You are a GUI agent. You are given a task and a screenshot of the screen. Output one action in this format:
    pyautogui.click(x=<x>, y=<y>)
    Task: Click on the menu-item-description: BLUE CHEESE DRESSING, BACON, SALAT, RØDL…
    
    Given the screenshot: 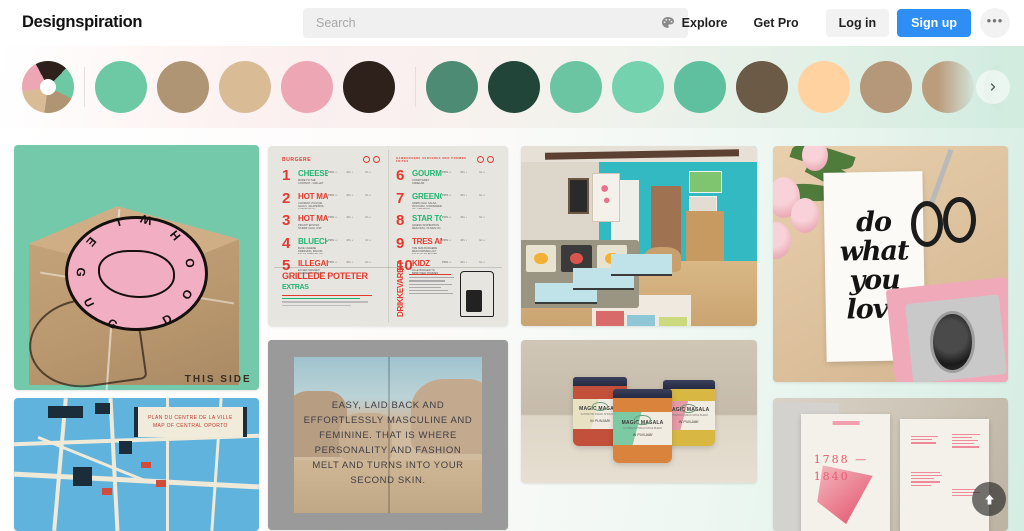 What is the action you would take?
    pyautogui.click(x=310, y=250)
    